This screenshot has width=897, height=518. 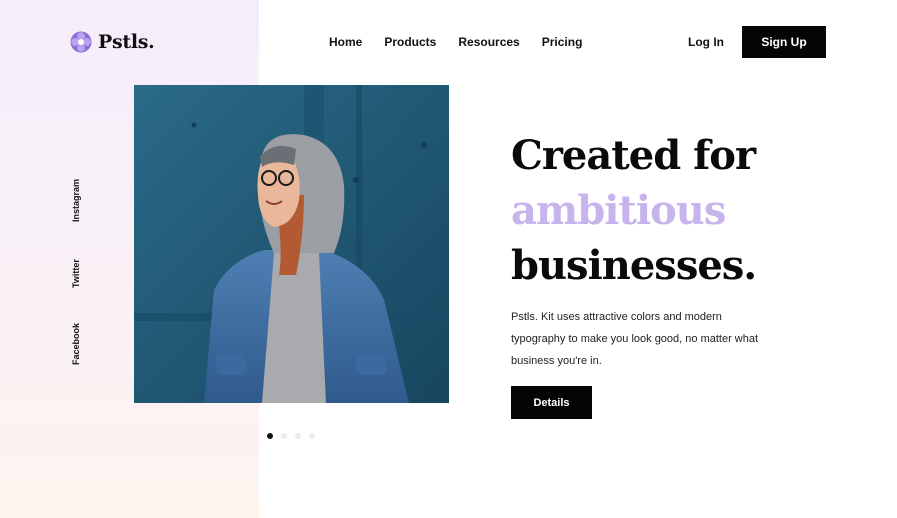 What do you see at coordinates (633, 155) in the screenshot?
I see `headline-line-1: Created for` at bounding box center [633, 155].